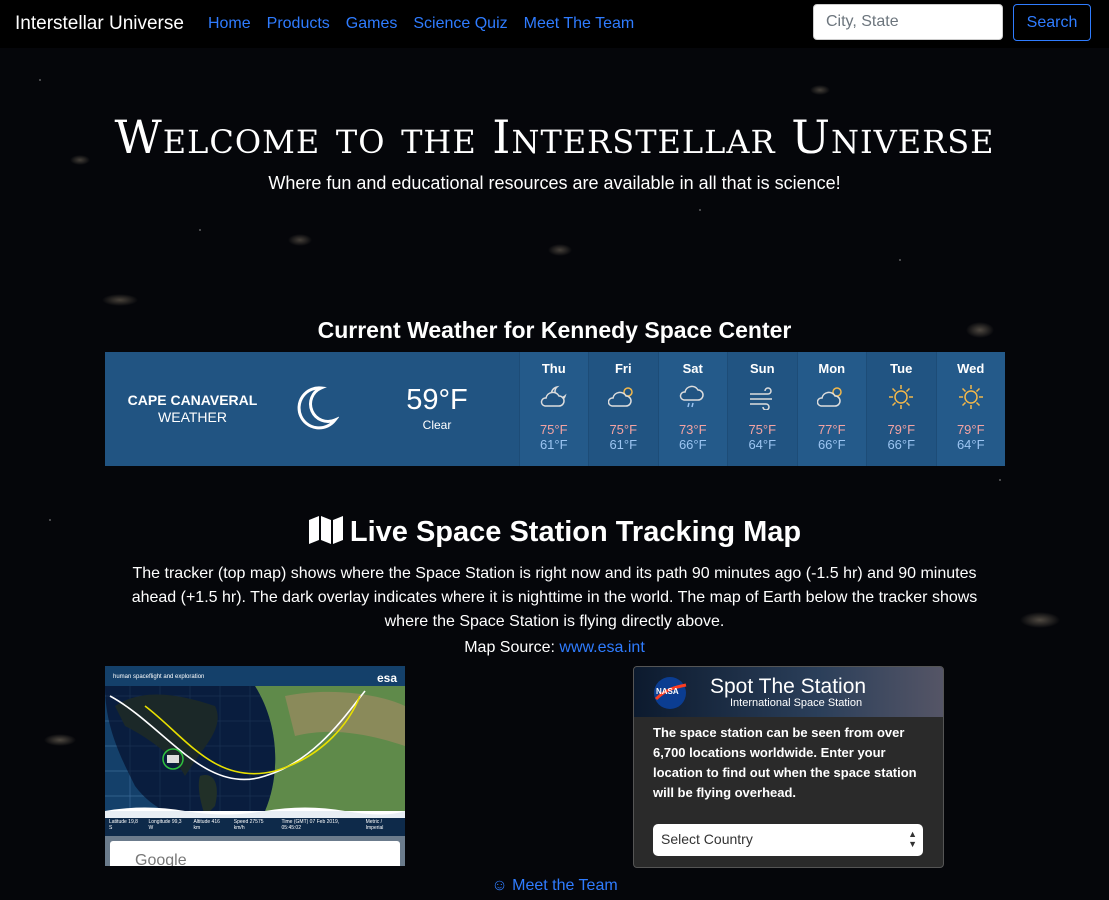  I want to click on forecast-day: Sat 73°F 66°F, so click(692, 409).